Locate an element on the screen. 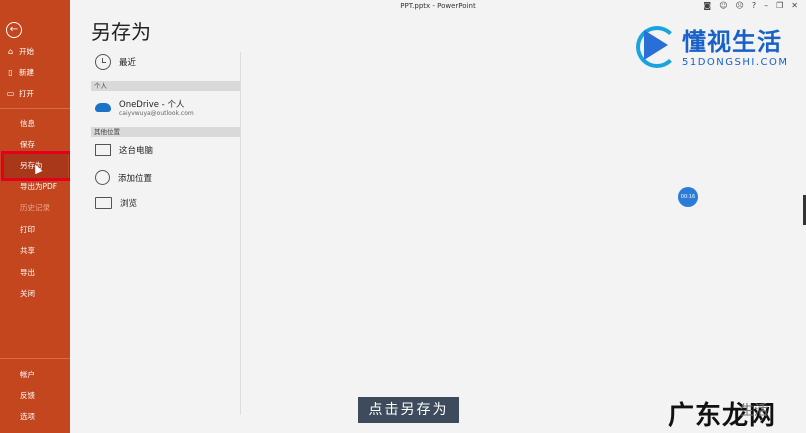 The width and height of the screenshot is (806, 433). nav-history-label: 历史记录 is located at coordinates (35, 207).